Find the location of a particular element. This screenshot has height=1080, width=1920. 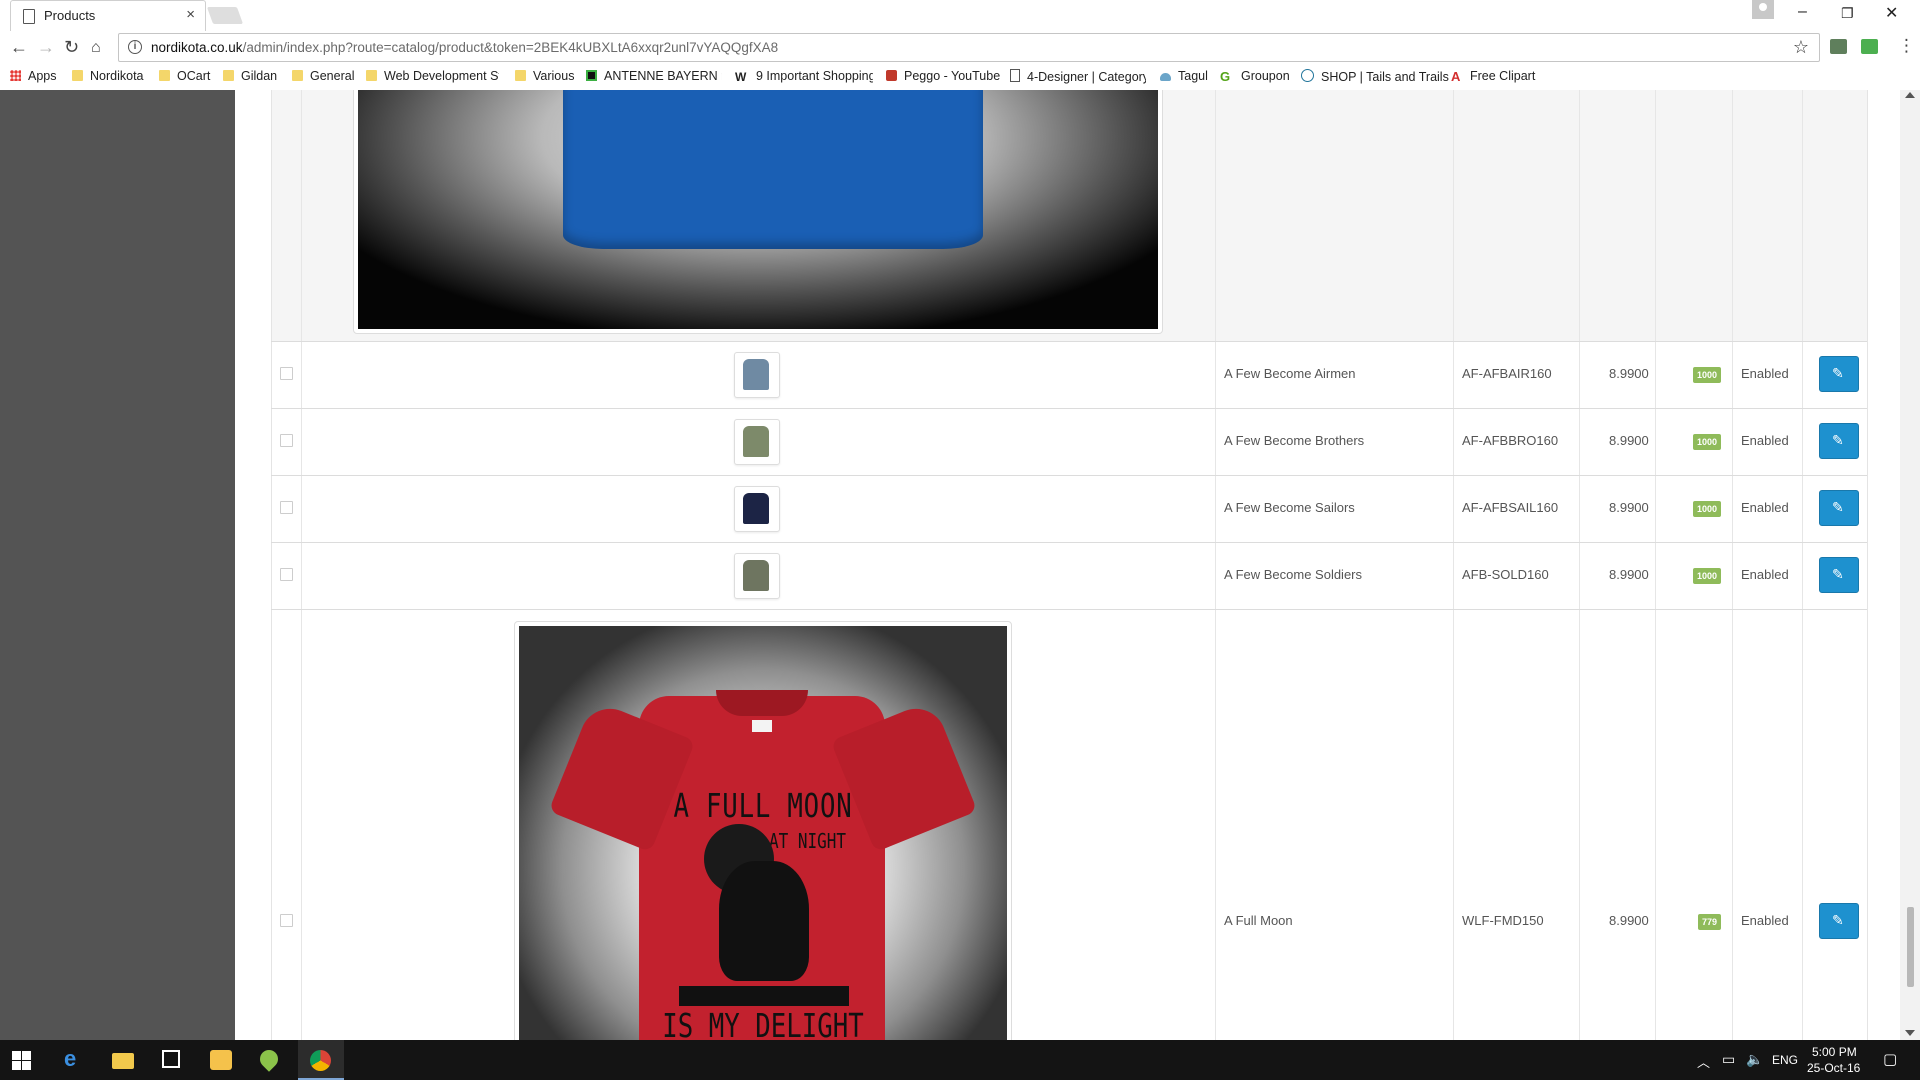

reload-icon: ↻ is located at coordinates (71, 47).